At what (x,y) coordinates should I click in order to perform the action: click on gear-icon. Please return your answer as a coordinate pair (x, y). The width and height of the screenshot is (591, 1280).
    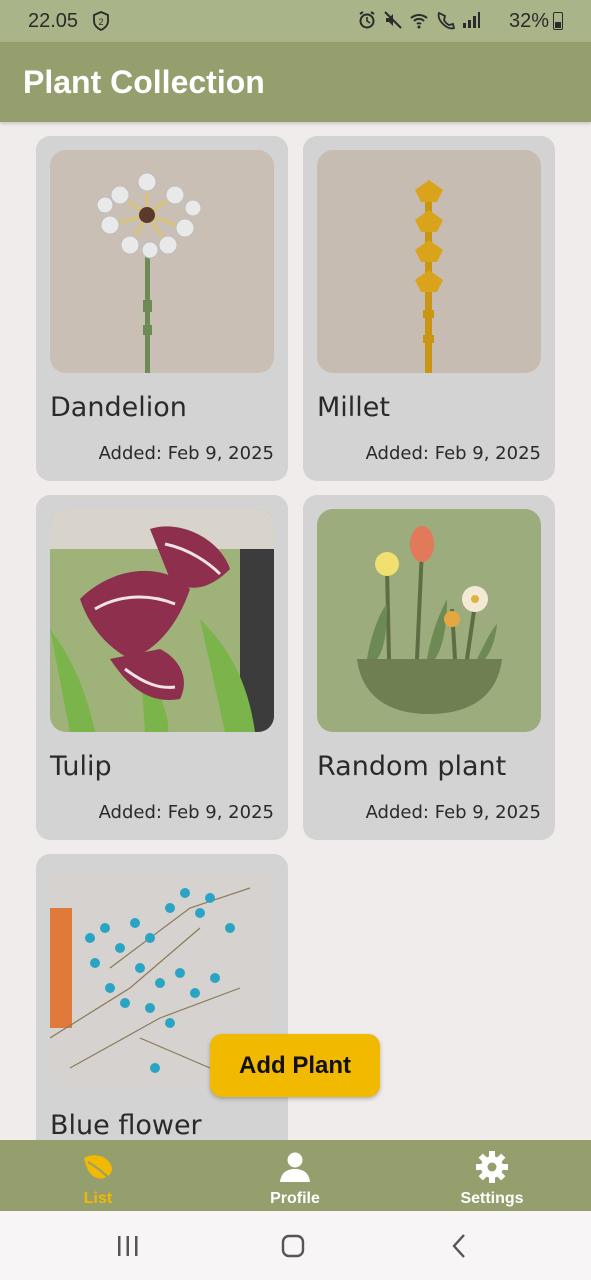
    Looking at the image, I should click on (492, 1167).